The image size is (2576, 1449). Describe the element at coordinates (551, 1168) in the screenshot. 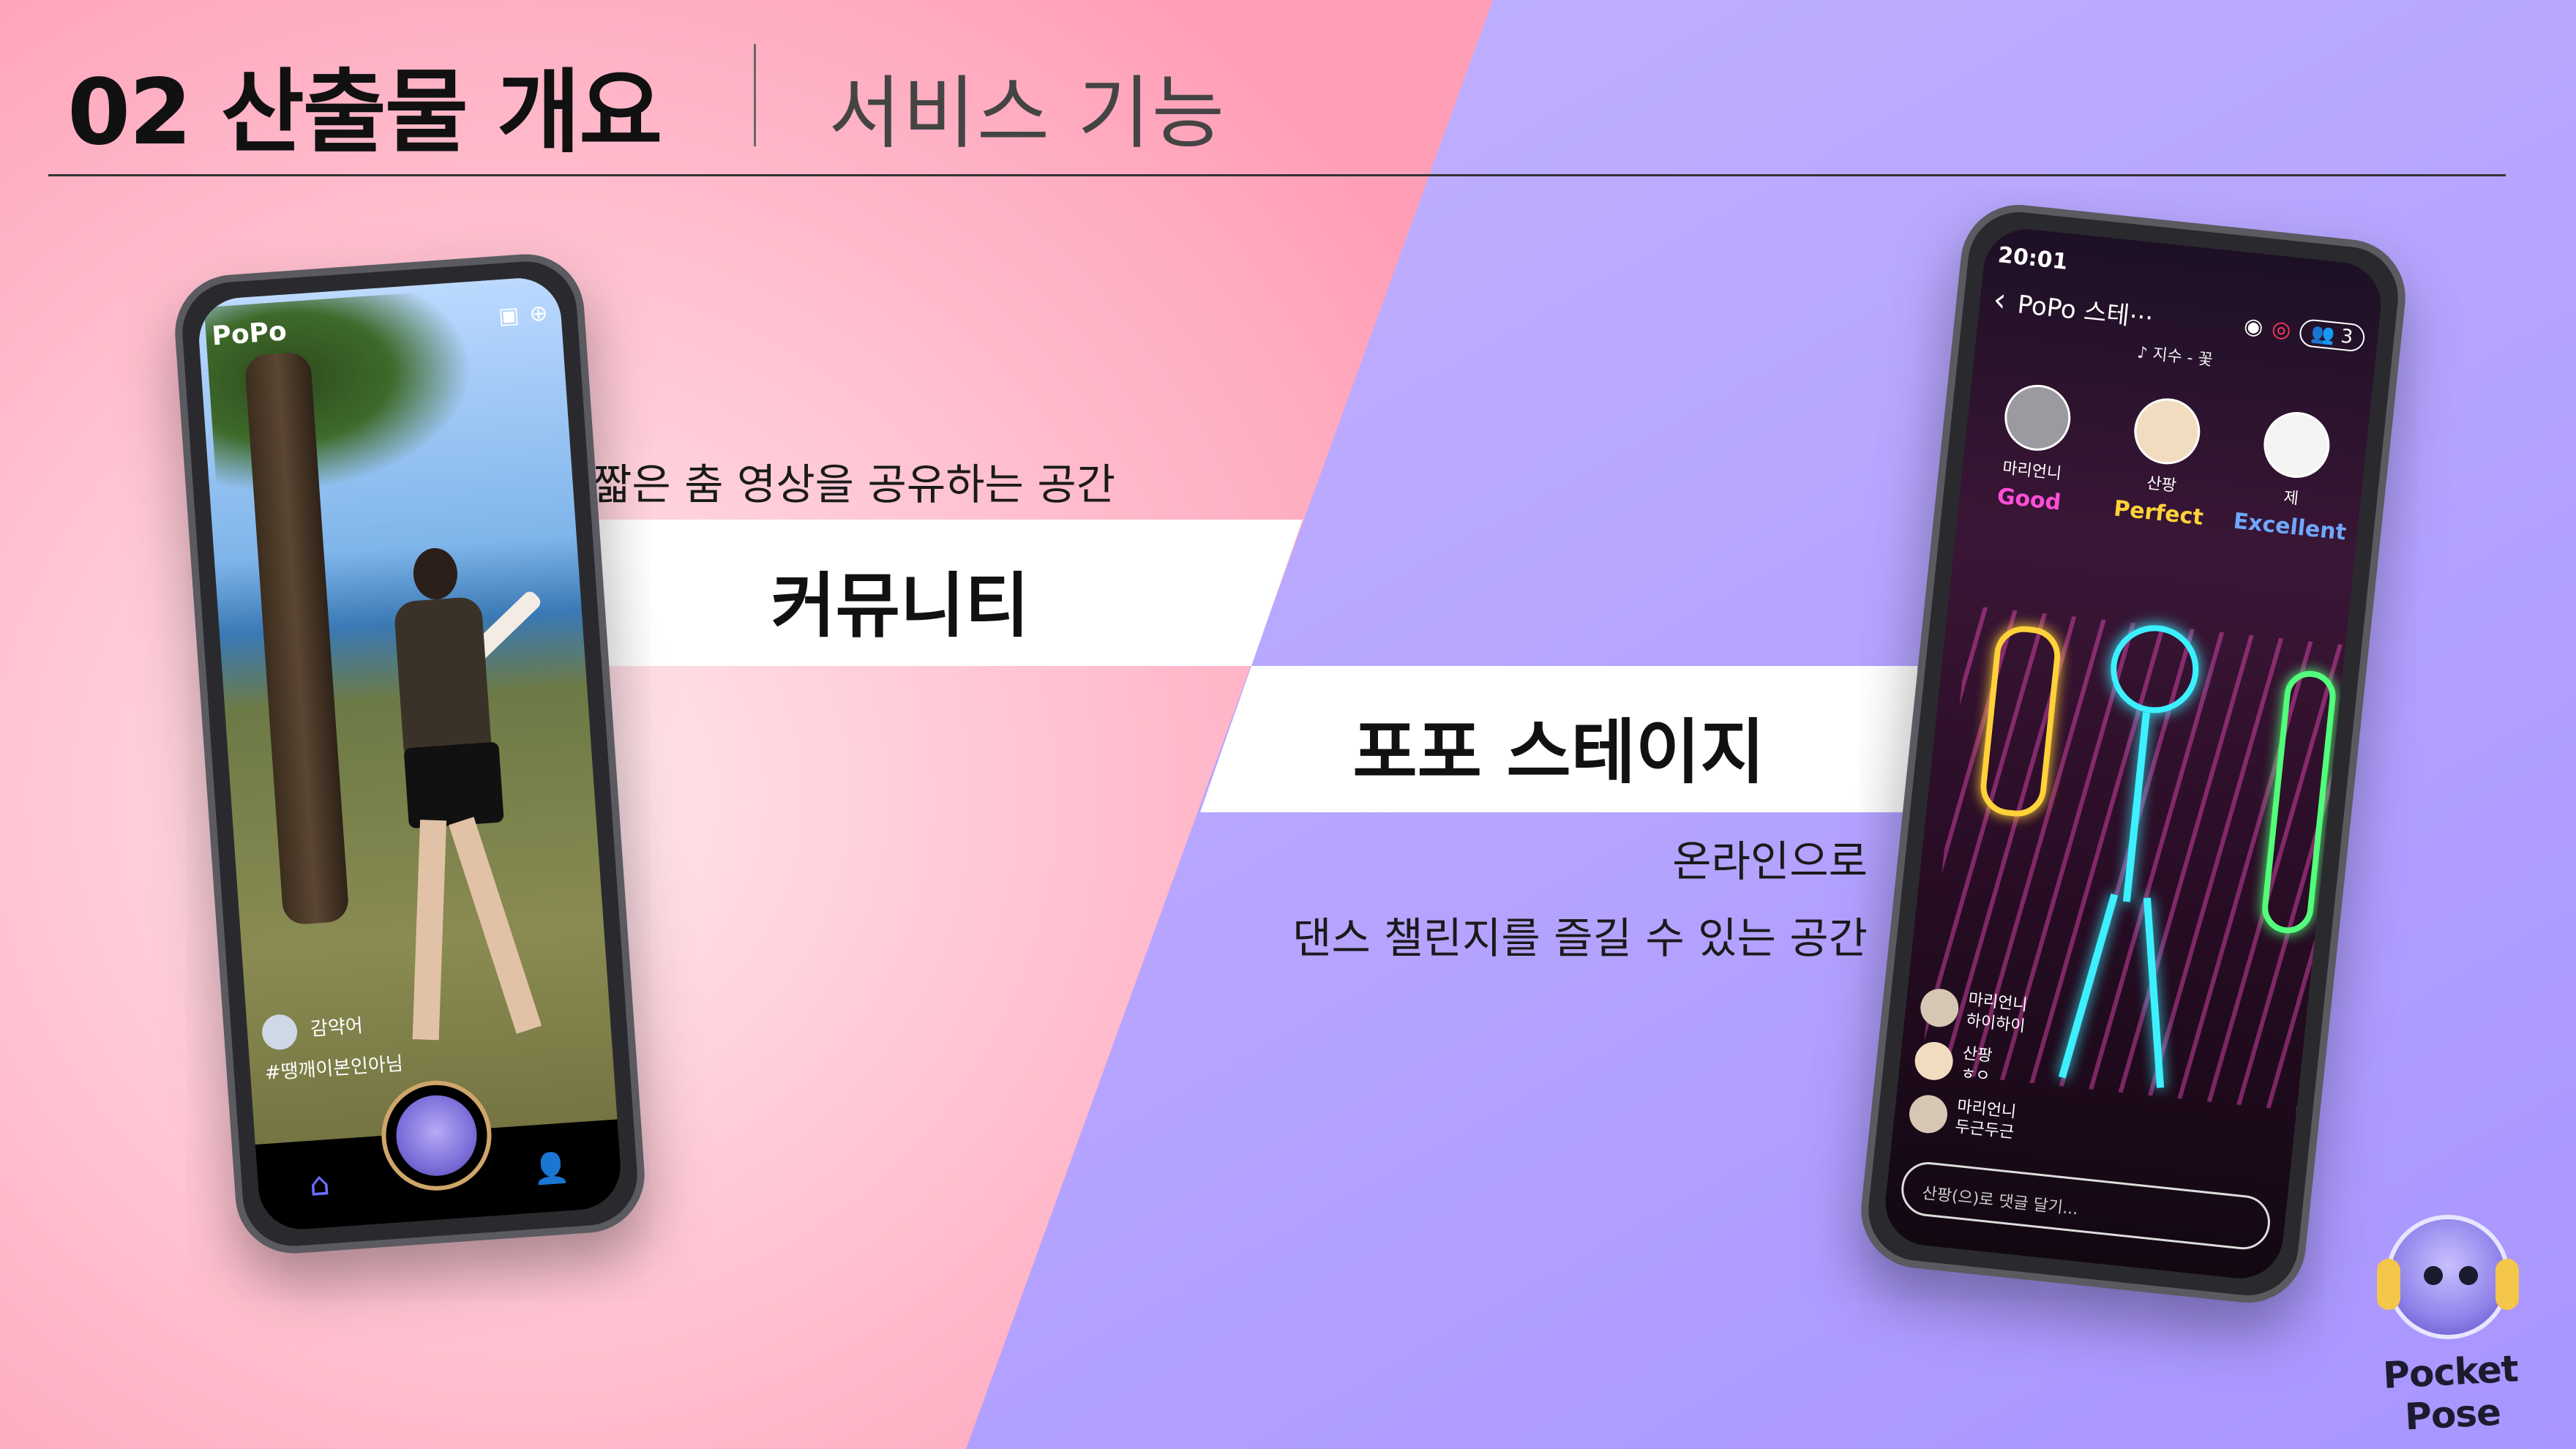

I see `profile-icon: 👤` at that location.